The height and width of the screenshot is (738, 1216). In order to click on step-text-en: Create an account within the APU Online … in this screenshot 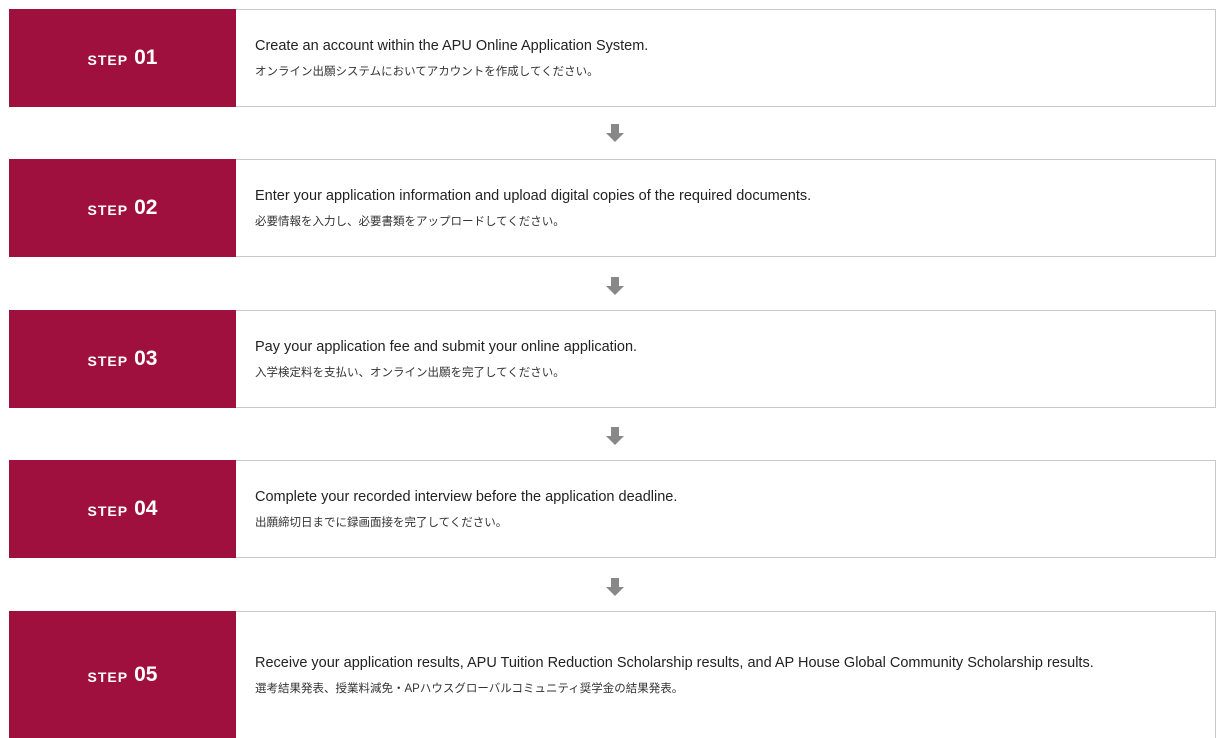, I will do `click(452, 46)`.